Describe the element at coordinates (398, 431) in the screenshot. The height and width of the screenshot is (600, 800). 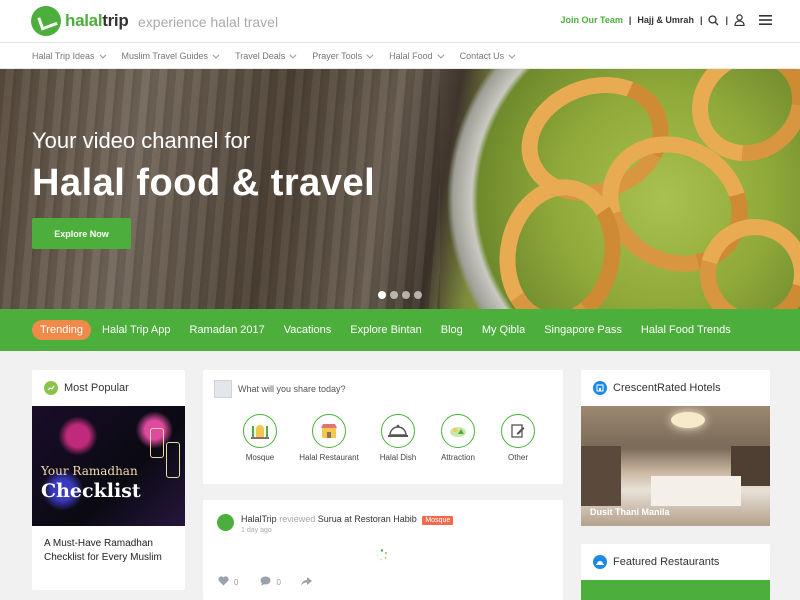
I see `dish-cloche-icon` at that location.